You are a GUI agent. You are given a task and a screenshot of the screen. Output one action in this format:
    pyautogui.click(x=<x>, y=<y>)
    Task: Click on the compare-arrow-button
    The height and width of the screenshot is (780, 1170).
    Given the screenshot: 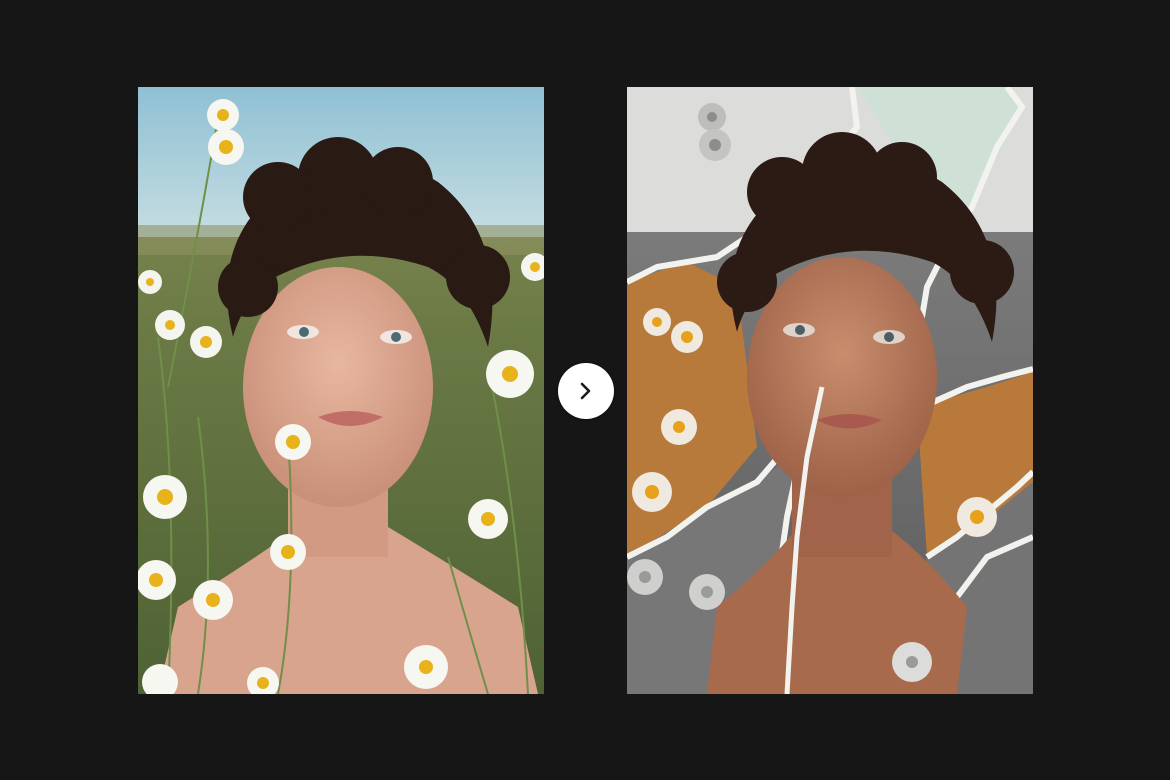 What is the action you would take?
    pyautogui.click(x=586, y=391)
    